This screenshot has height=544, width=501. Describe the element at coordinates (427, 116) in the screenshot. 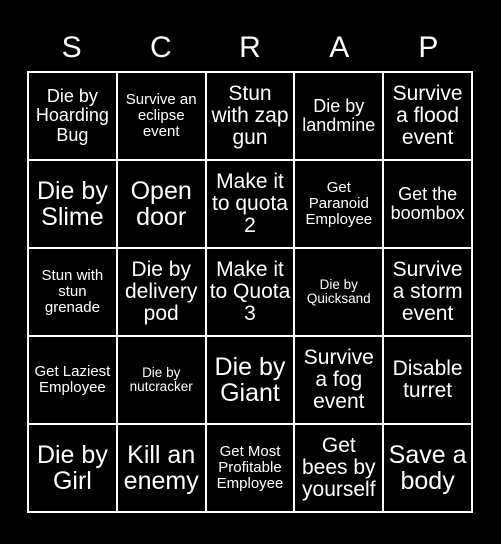

I see `bingo-cell: Survive a flood event` at that location.